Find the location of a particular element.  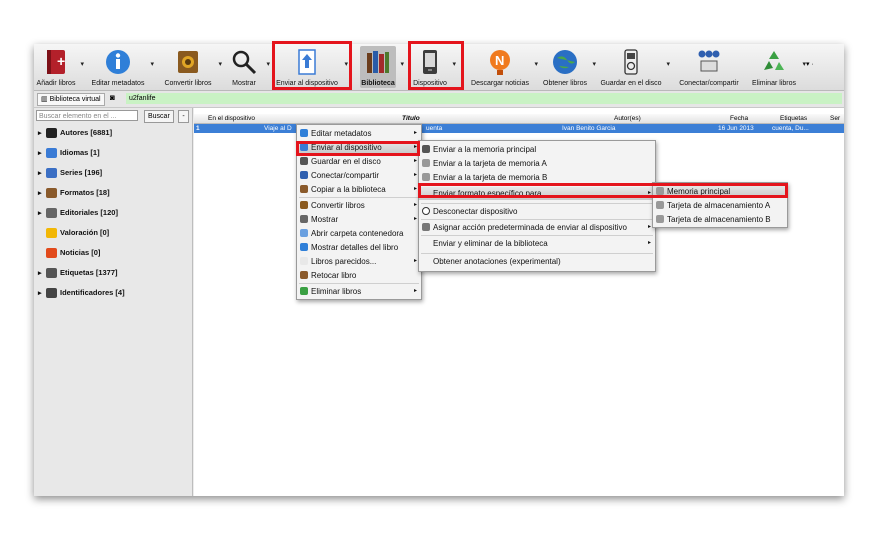

publishers-icon is located at coordinates (51, 213).